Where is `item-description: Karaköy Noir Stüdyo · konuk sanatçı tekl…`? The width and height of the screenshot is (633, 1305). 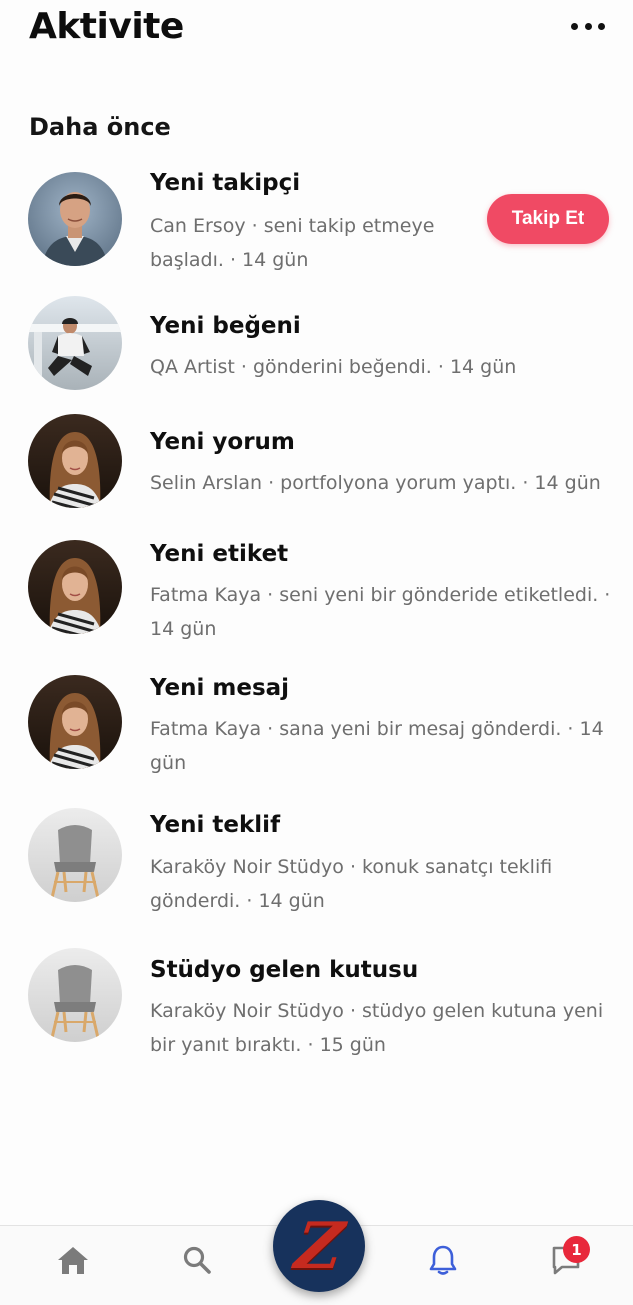
item-description: Karaköy Noir Stüdyo · konuk sanatçı tekl… is located at coordinates (351, 884).